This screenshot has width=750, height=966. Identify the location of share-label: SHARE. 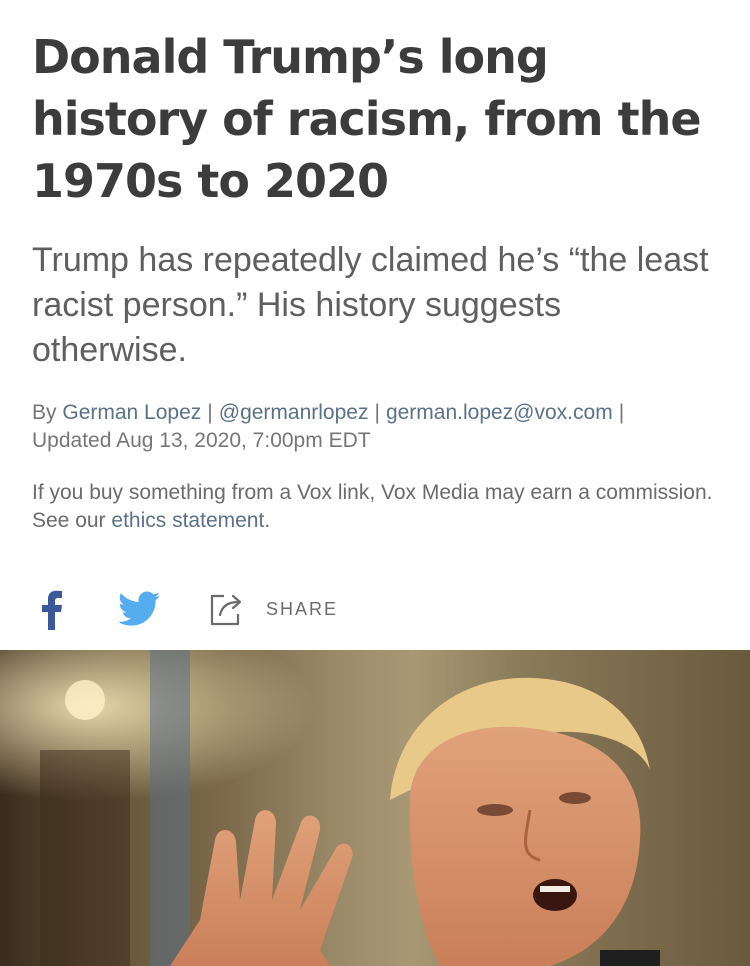
(302, 608).